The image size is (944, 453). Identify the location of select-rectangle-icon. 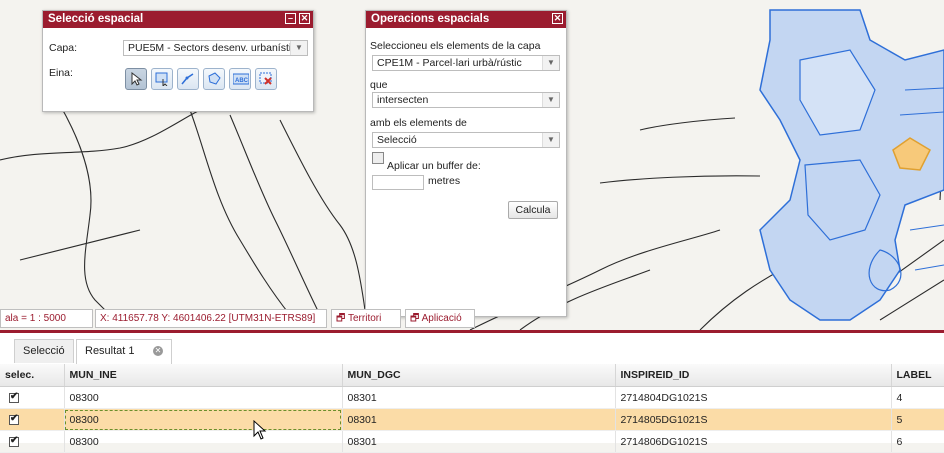
(161, 79).